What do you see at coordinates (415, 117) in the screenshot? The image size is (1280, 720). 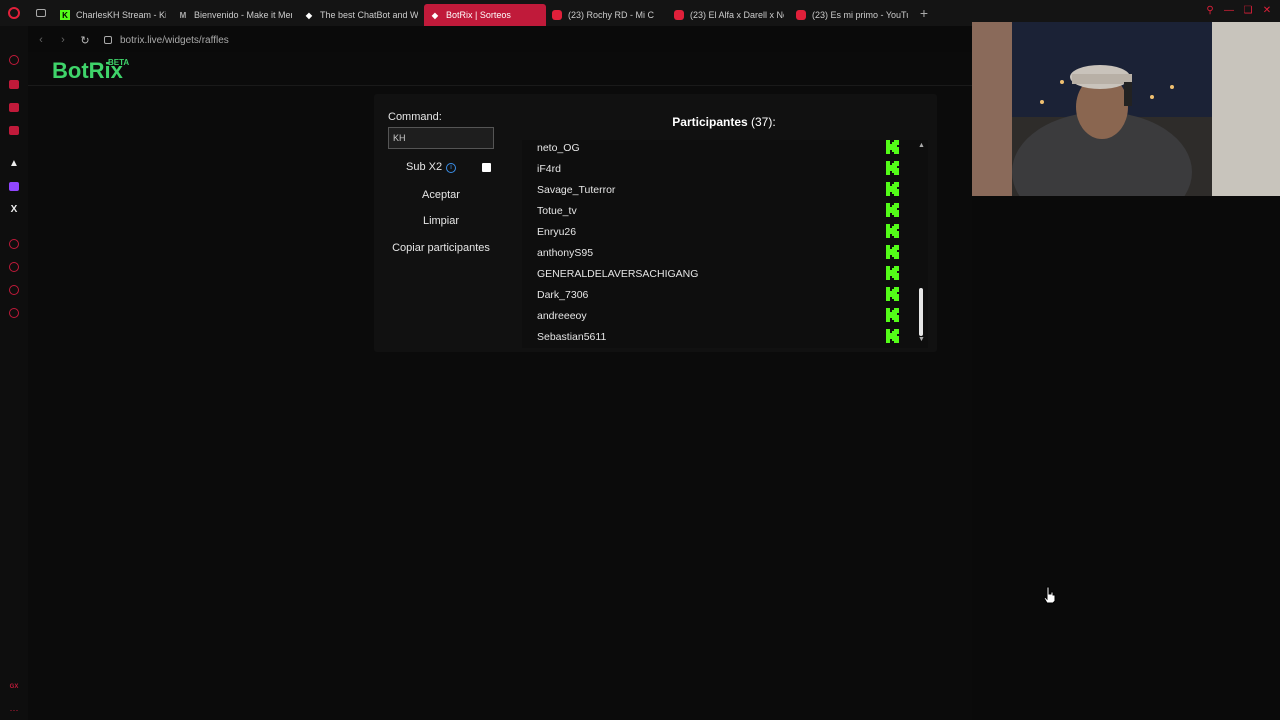 I see `command-label: Command:` at bounding box center [415, 117].